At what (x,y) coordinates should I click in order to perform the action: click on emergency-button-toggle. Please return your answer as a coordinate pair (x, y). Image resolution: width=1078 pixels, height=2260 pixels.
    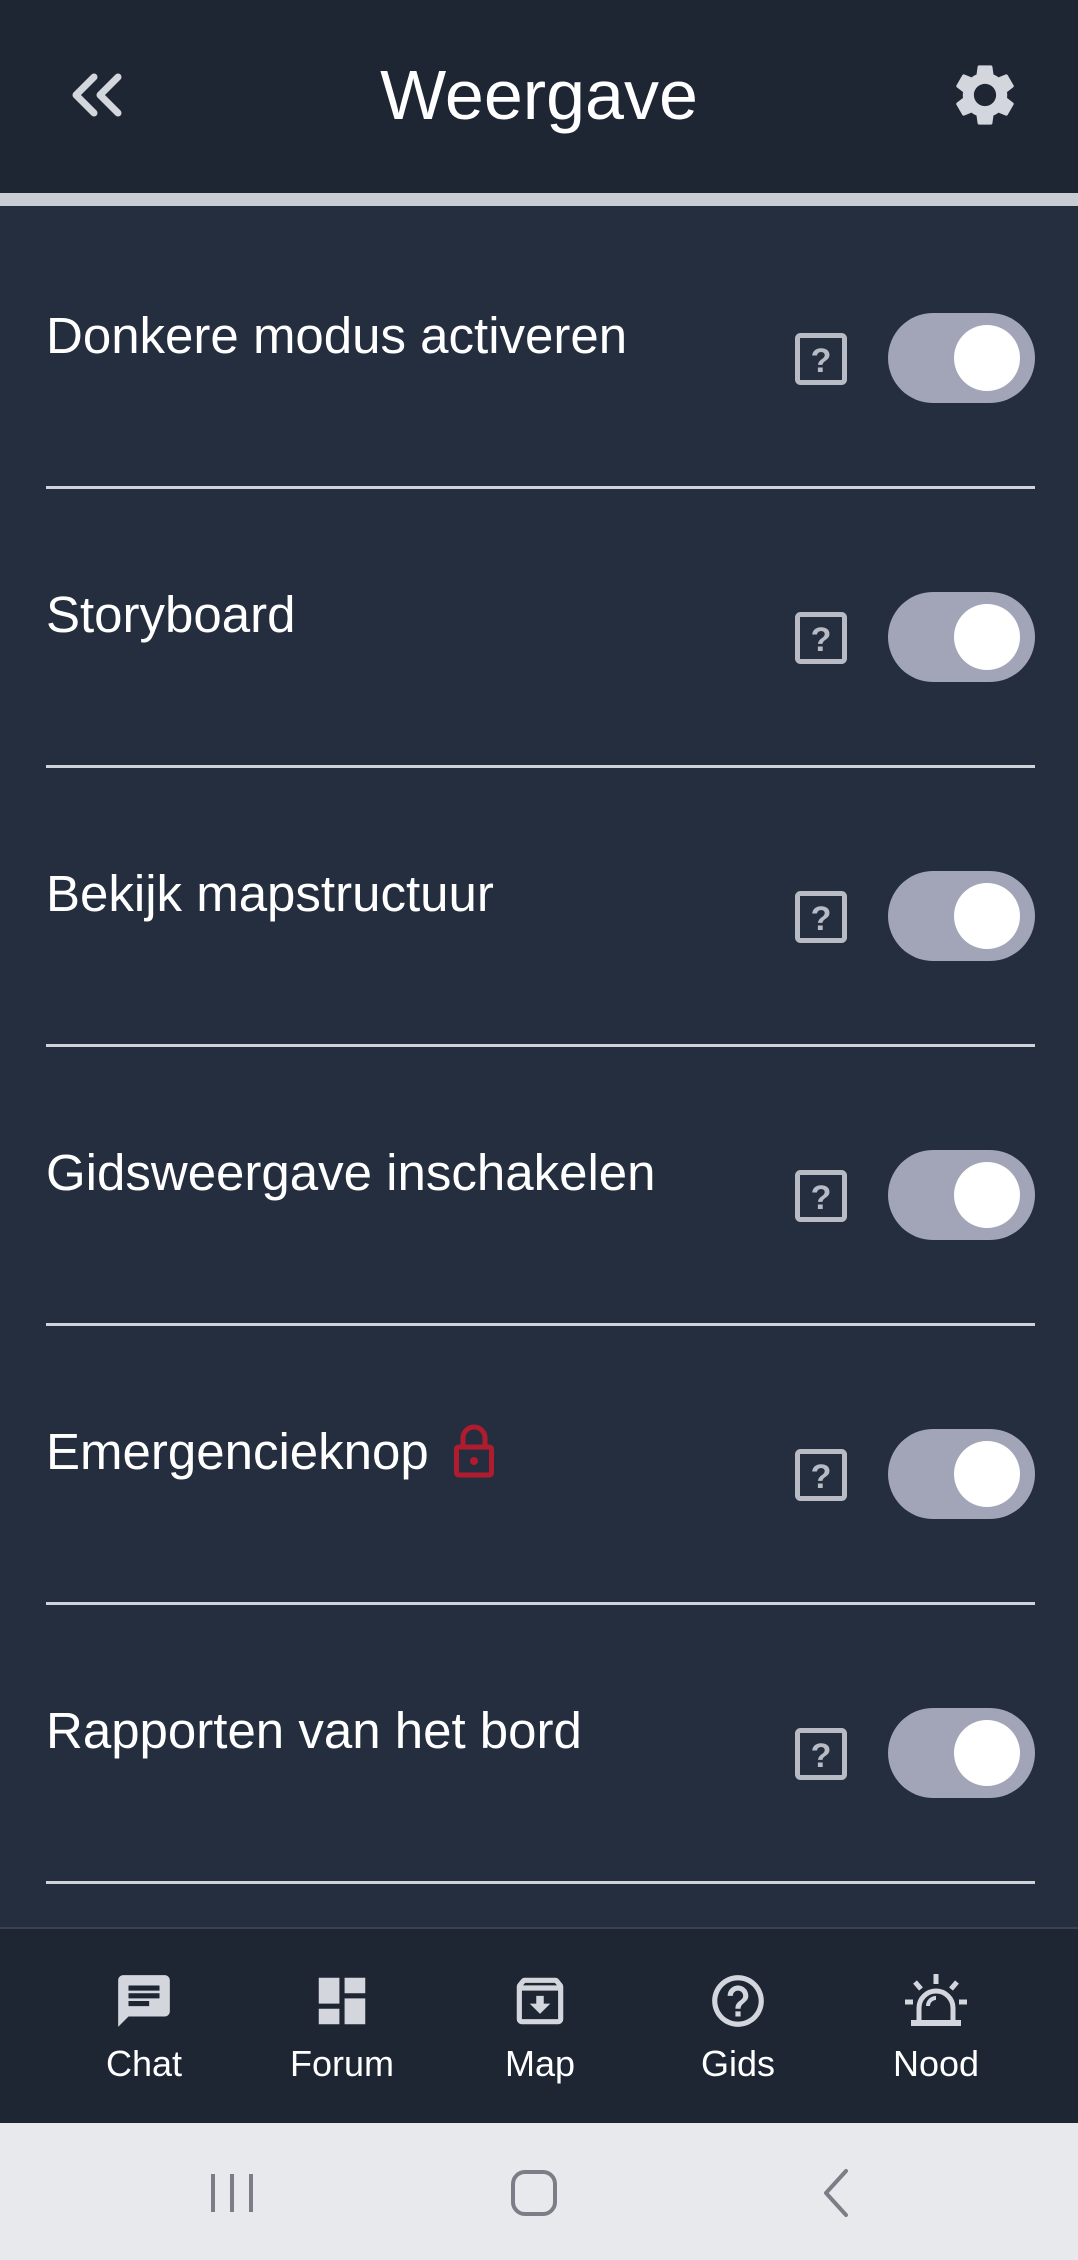
    Looking at the image, I should click on (961, 1474).